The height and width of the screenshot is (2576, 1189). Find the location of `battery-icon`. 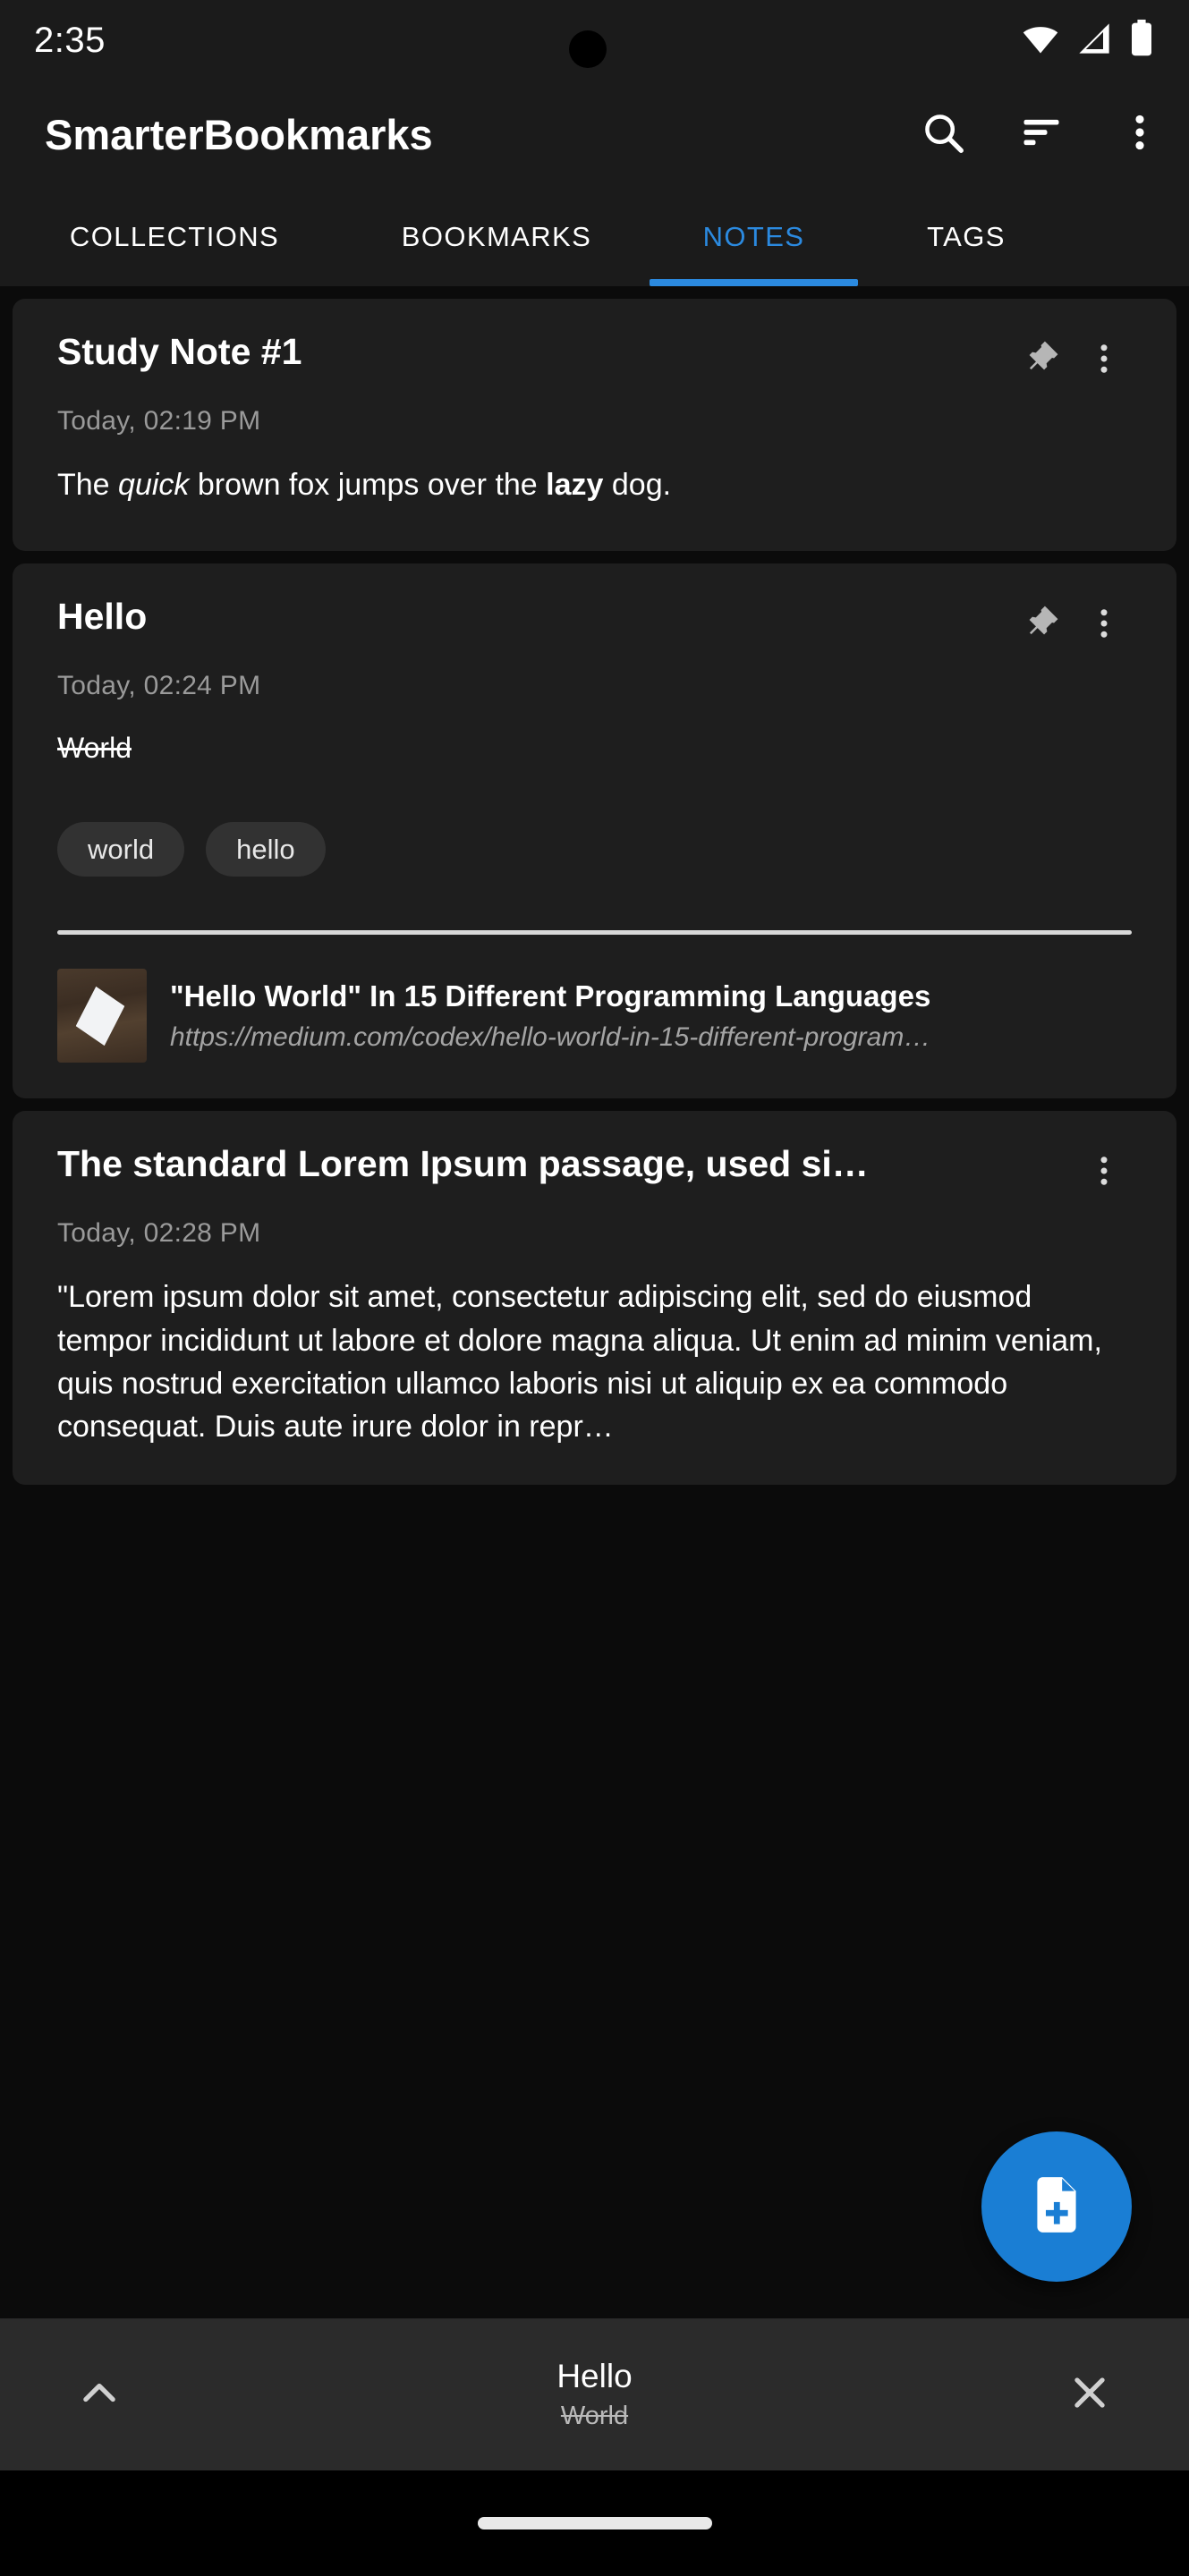

battery-icon is located at coordinates (1141, 41).